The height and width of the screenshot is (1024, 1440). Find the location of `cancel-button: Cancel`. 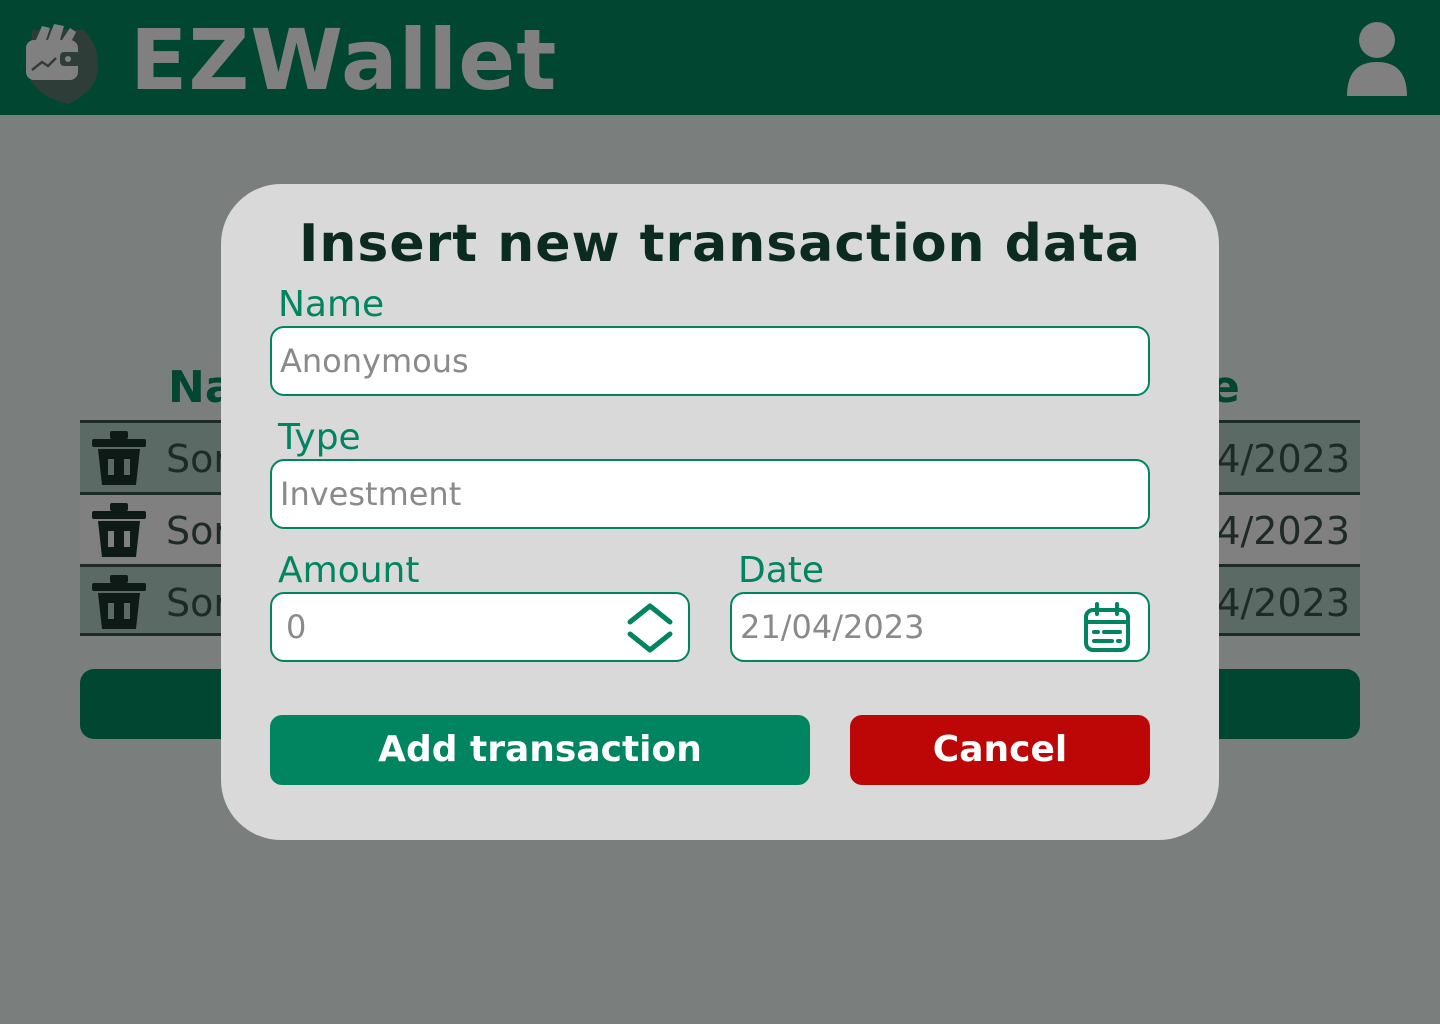

cancel-button: Cancel is located at coordinates (1000, 750).